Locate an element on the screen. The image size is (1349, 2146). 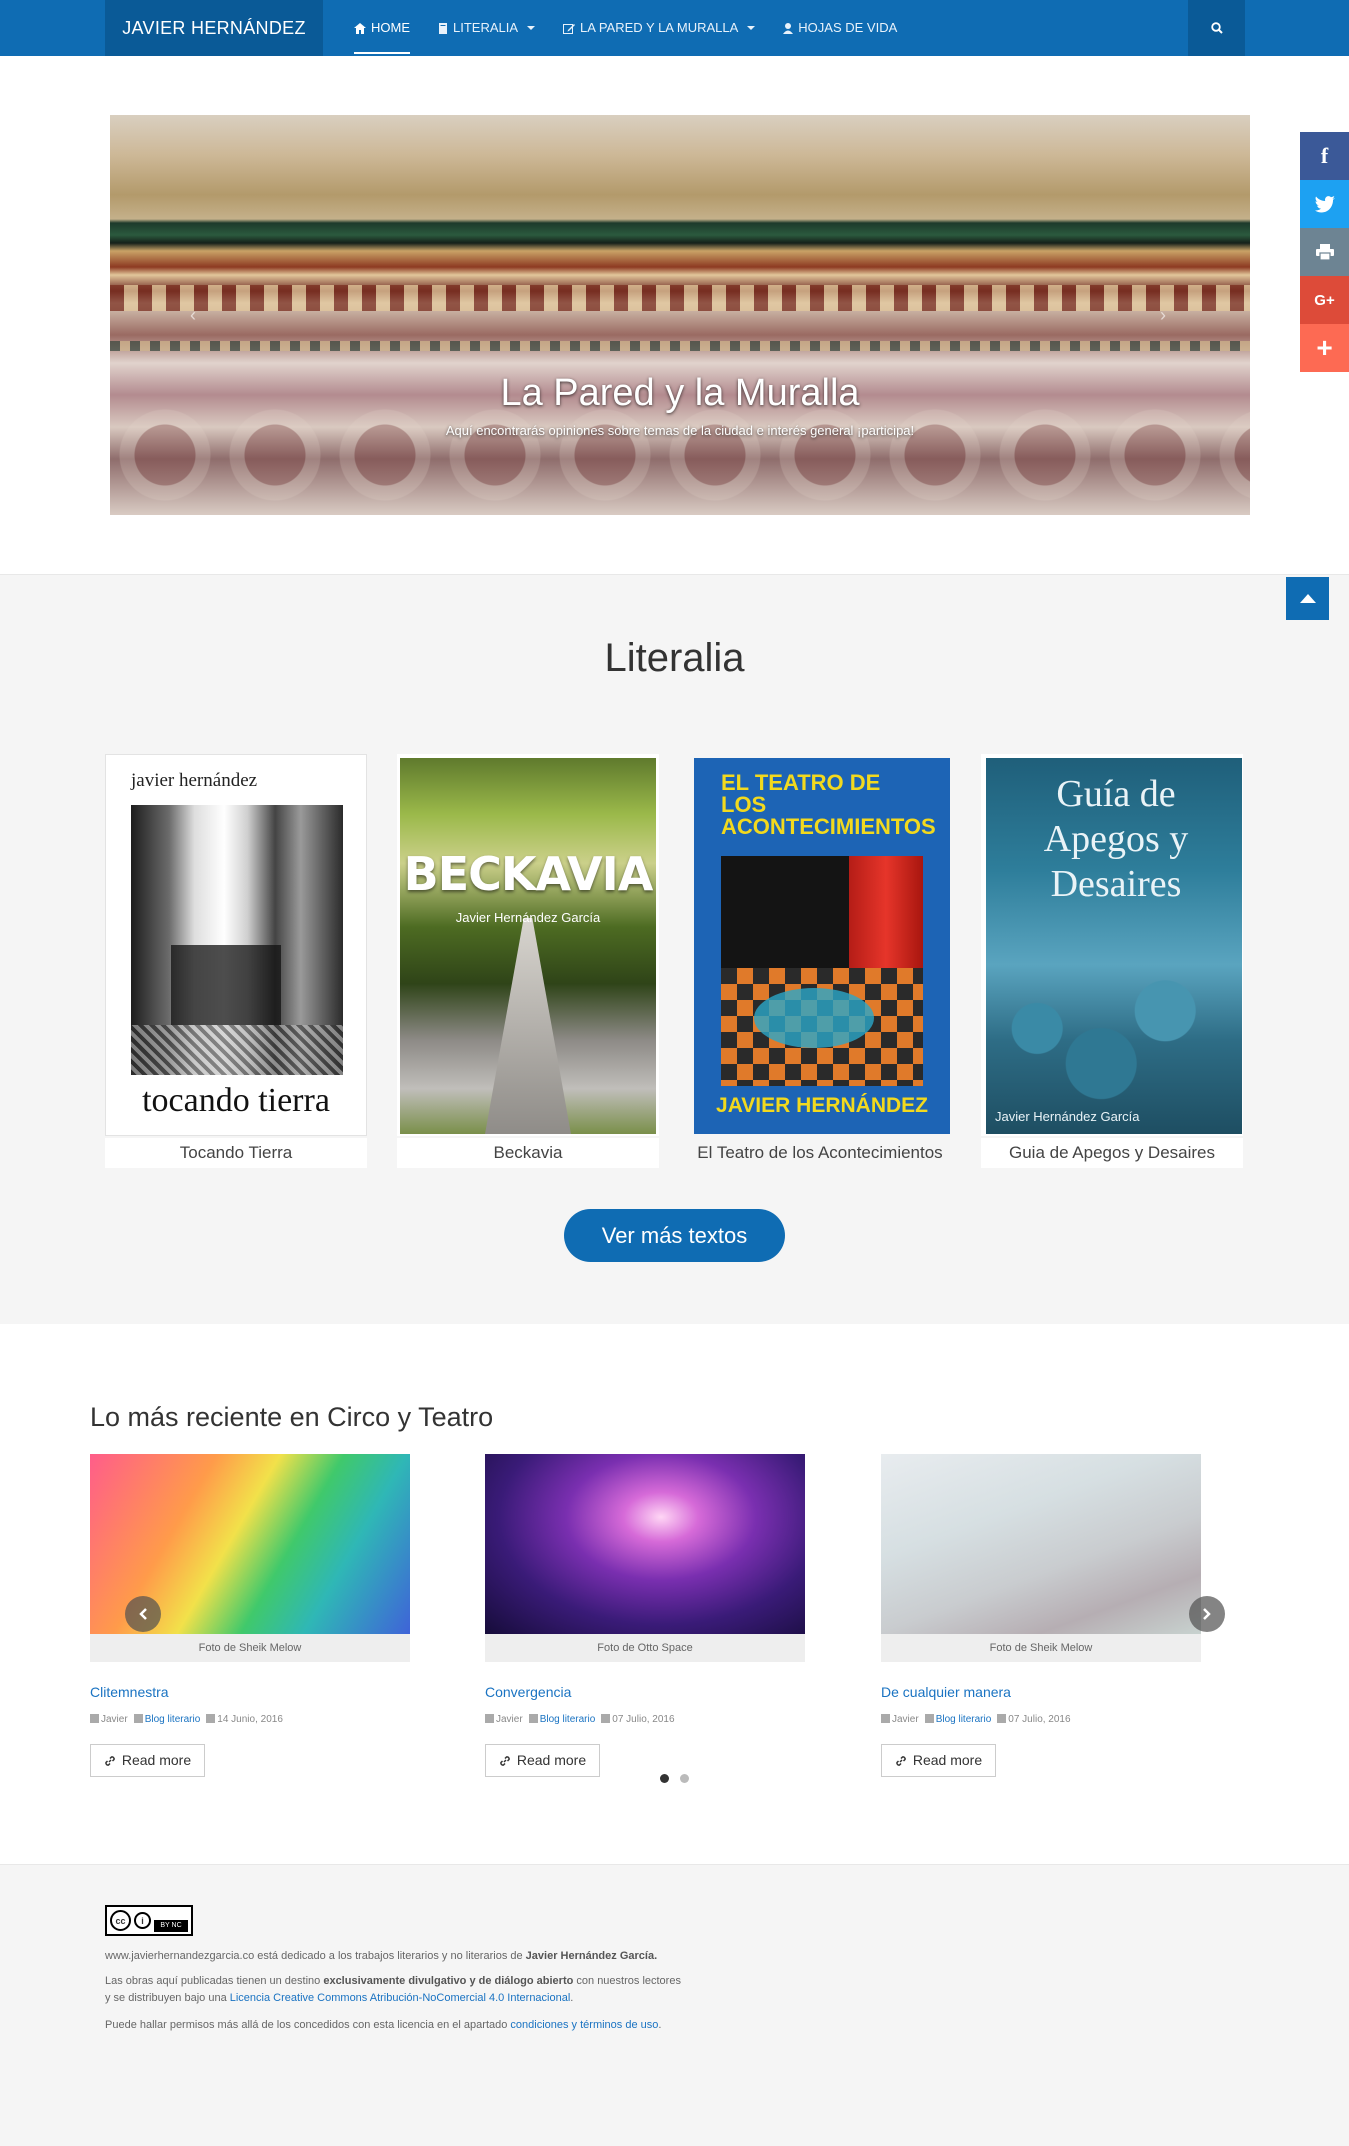
book-cover-author: javier hernández is located at coordinates (194, 780).